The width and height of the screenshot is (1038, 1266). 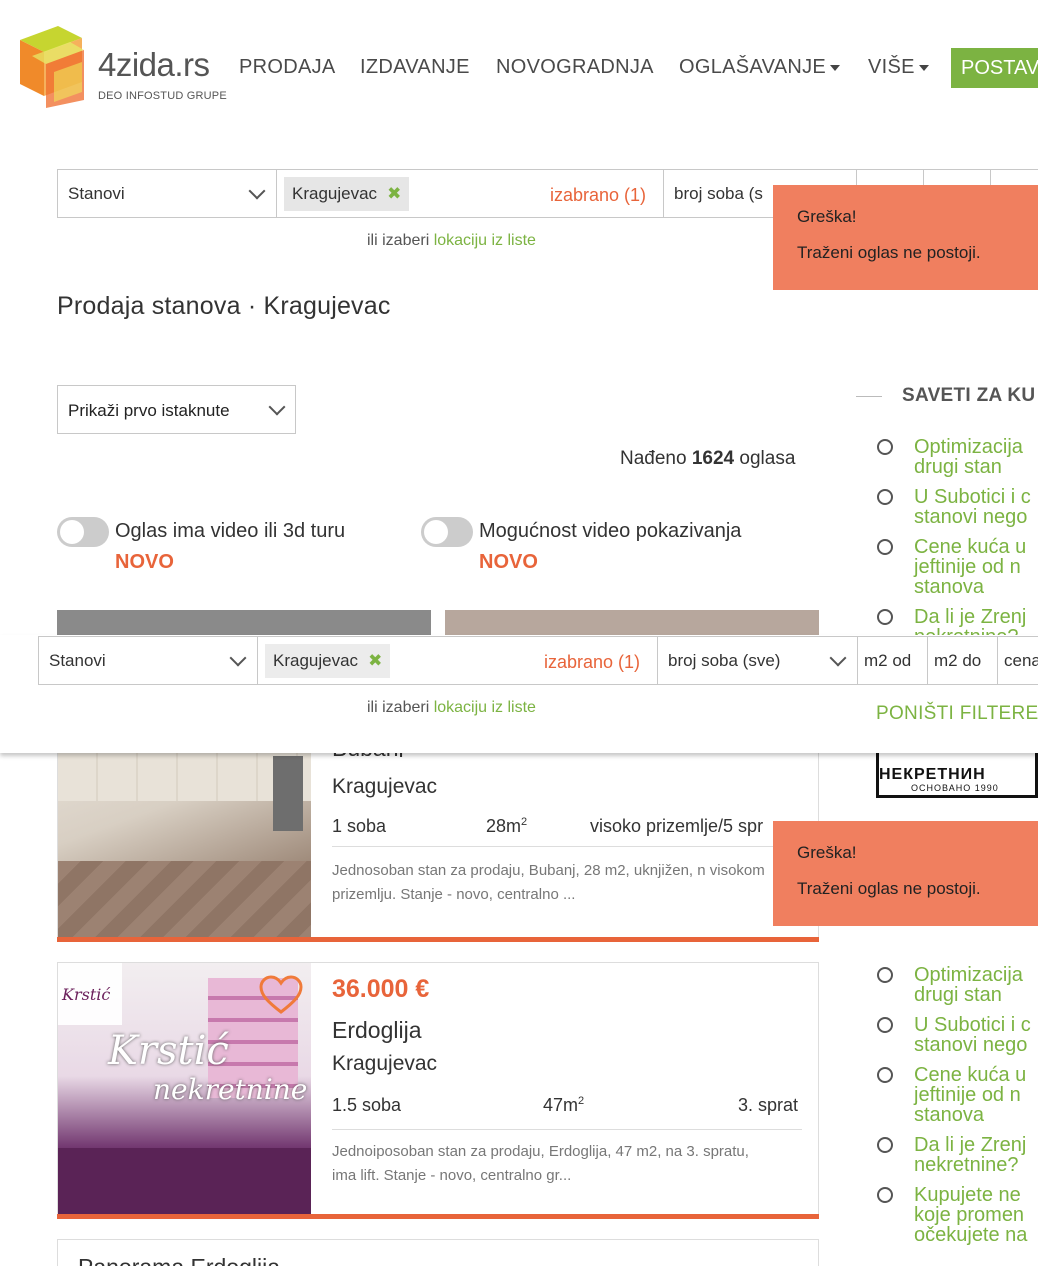 I want to click on post-ad-button: POSTAV, so click(x=994, y=68).